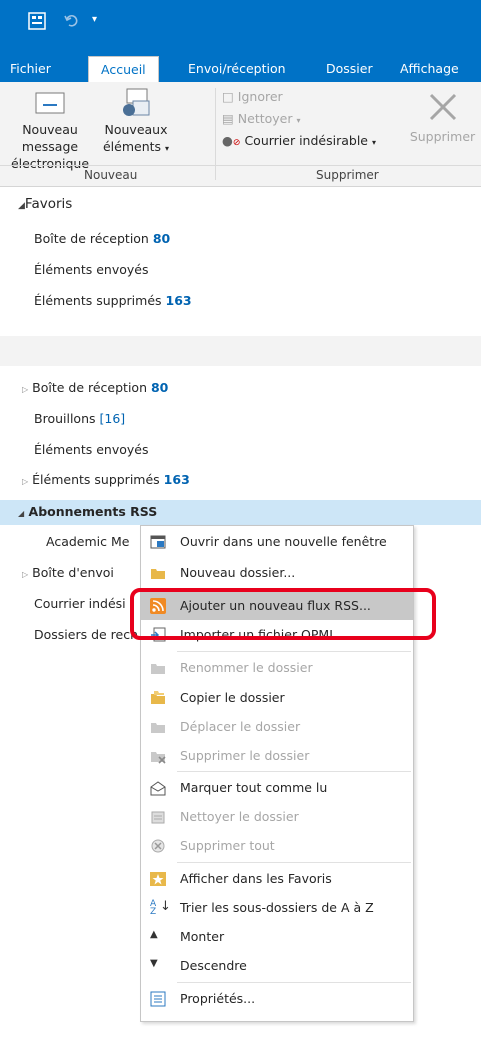  What do you see at coordinates (158, 542) in the screenshot?
I see `new-window-icon` at bounding box center [158, 542].